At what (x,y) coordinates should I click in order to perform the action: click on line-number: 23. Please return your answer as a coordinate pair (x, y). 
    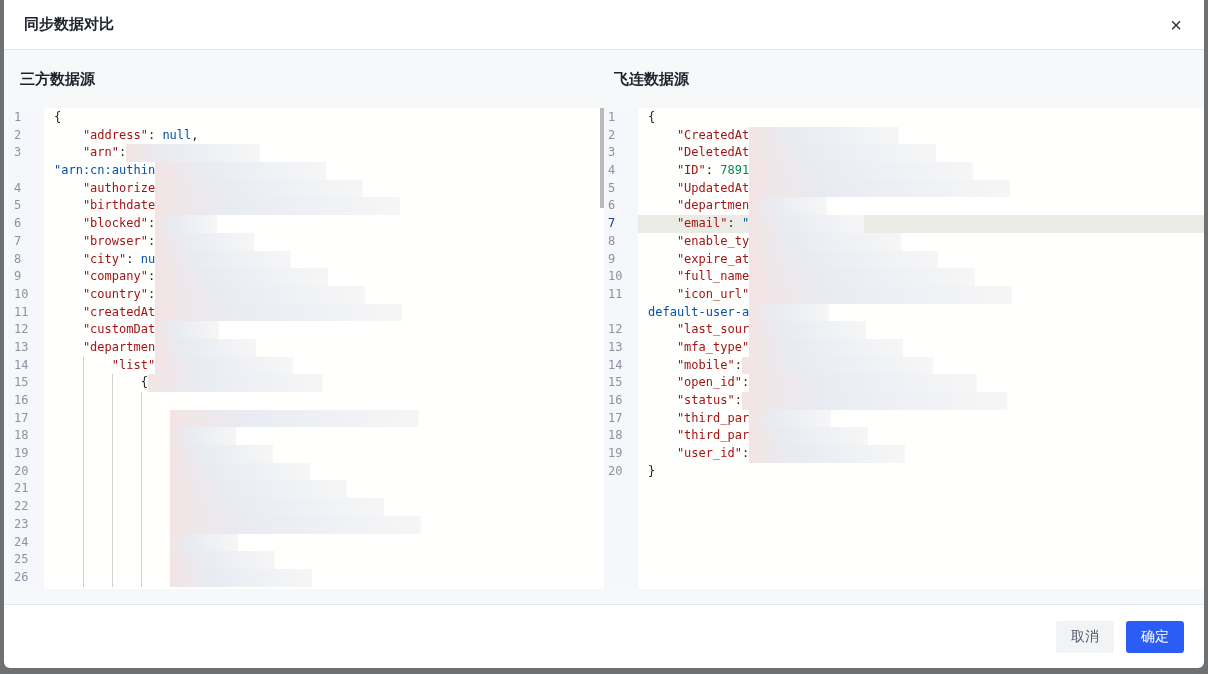
    Looking at the image, I should click on (21, 524).